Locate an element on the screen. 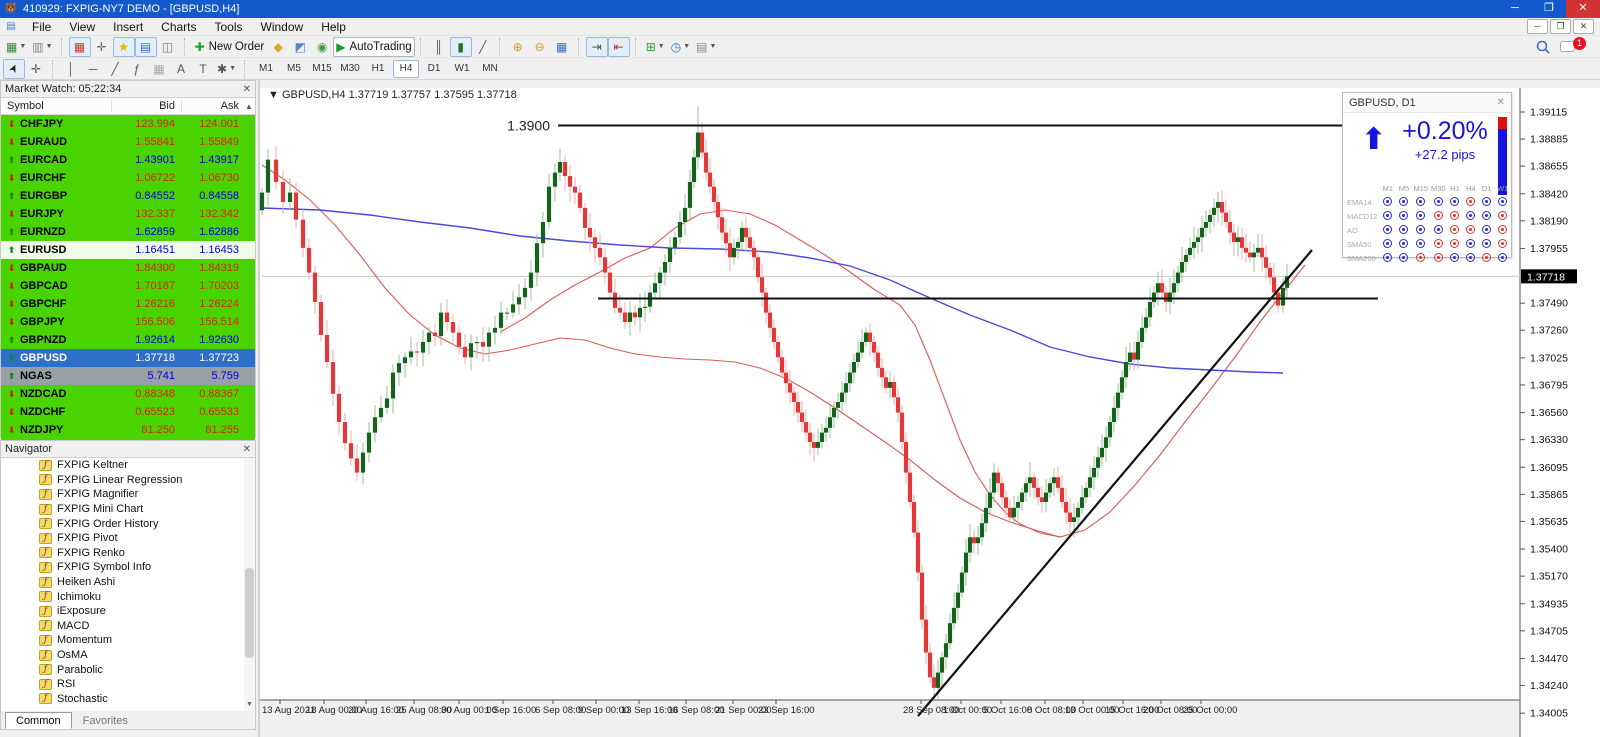 Image resolution: width=1600 pixels, height=737 pixels. close-button: ✕ is located at coordinates (1583, 9).